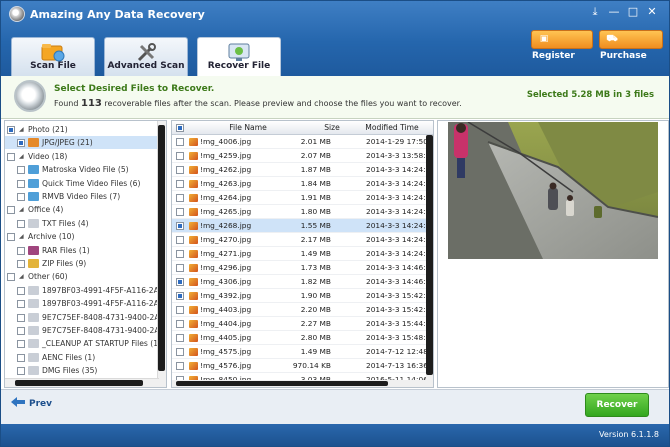  I want to click on register-button: ▣ Register, so click(562, 45).